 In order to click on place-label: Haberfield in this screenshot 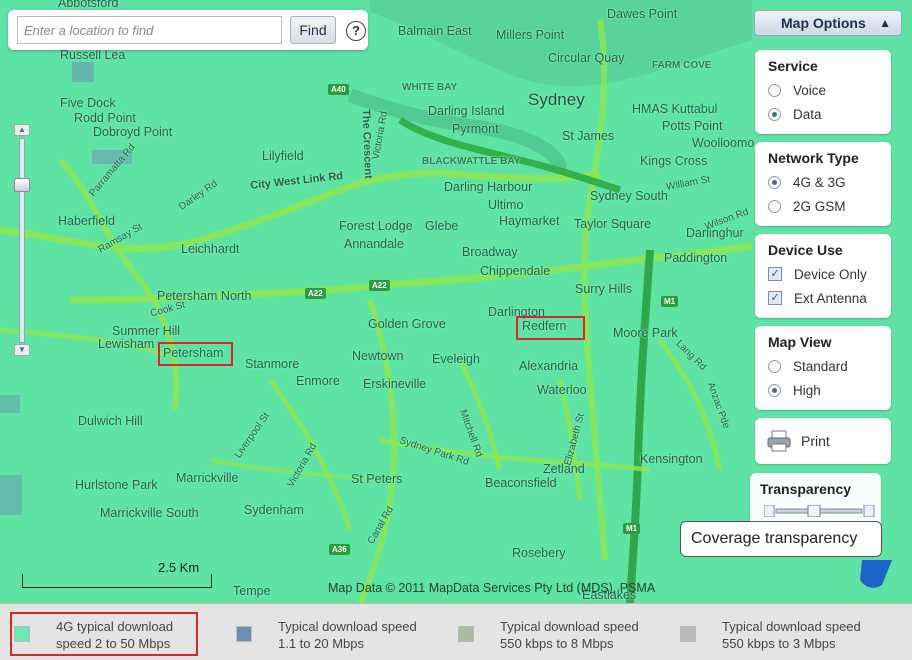, I will do `click(86, 221)`.